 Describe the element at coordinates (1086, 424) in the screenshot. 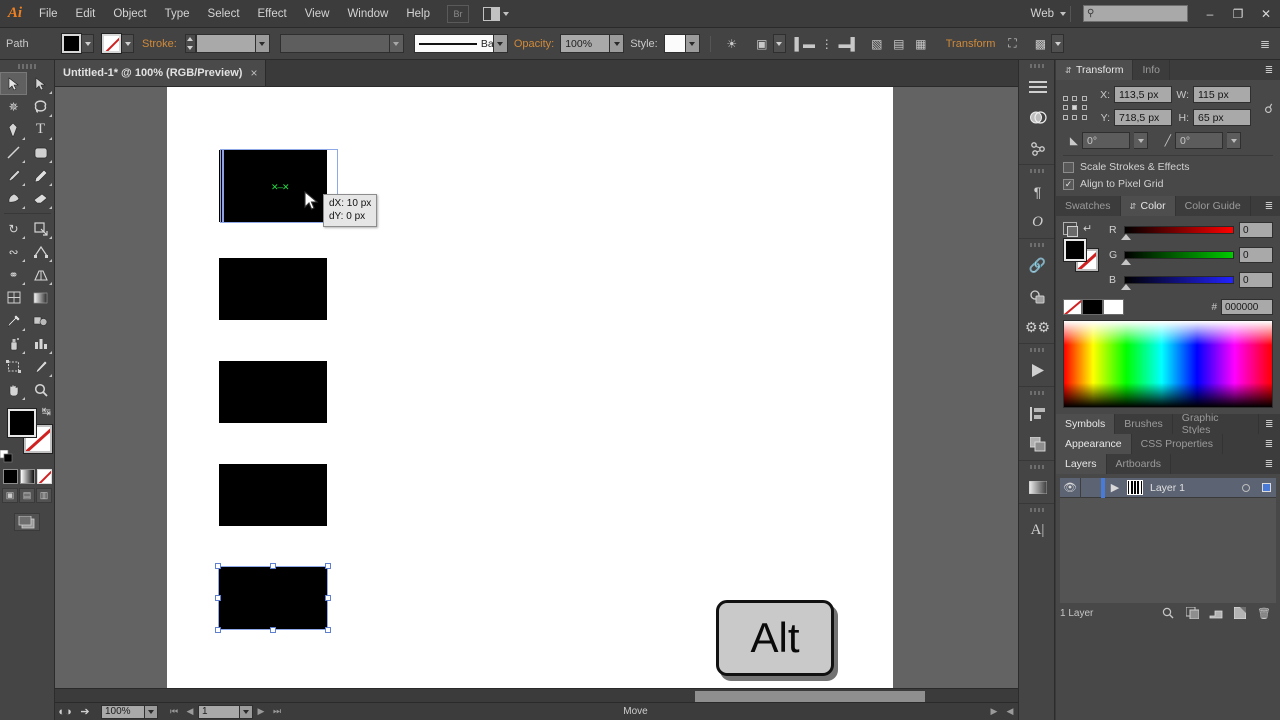

I see `tab-symbols: Symbols` at that location.